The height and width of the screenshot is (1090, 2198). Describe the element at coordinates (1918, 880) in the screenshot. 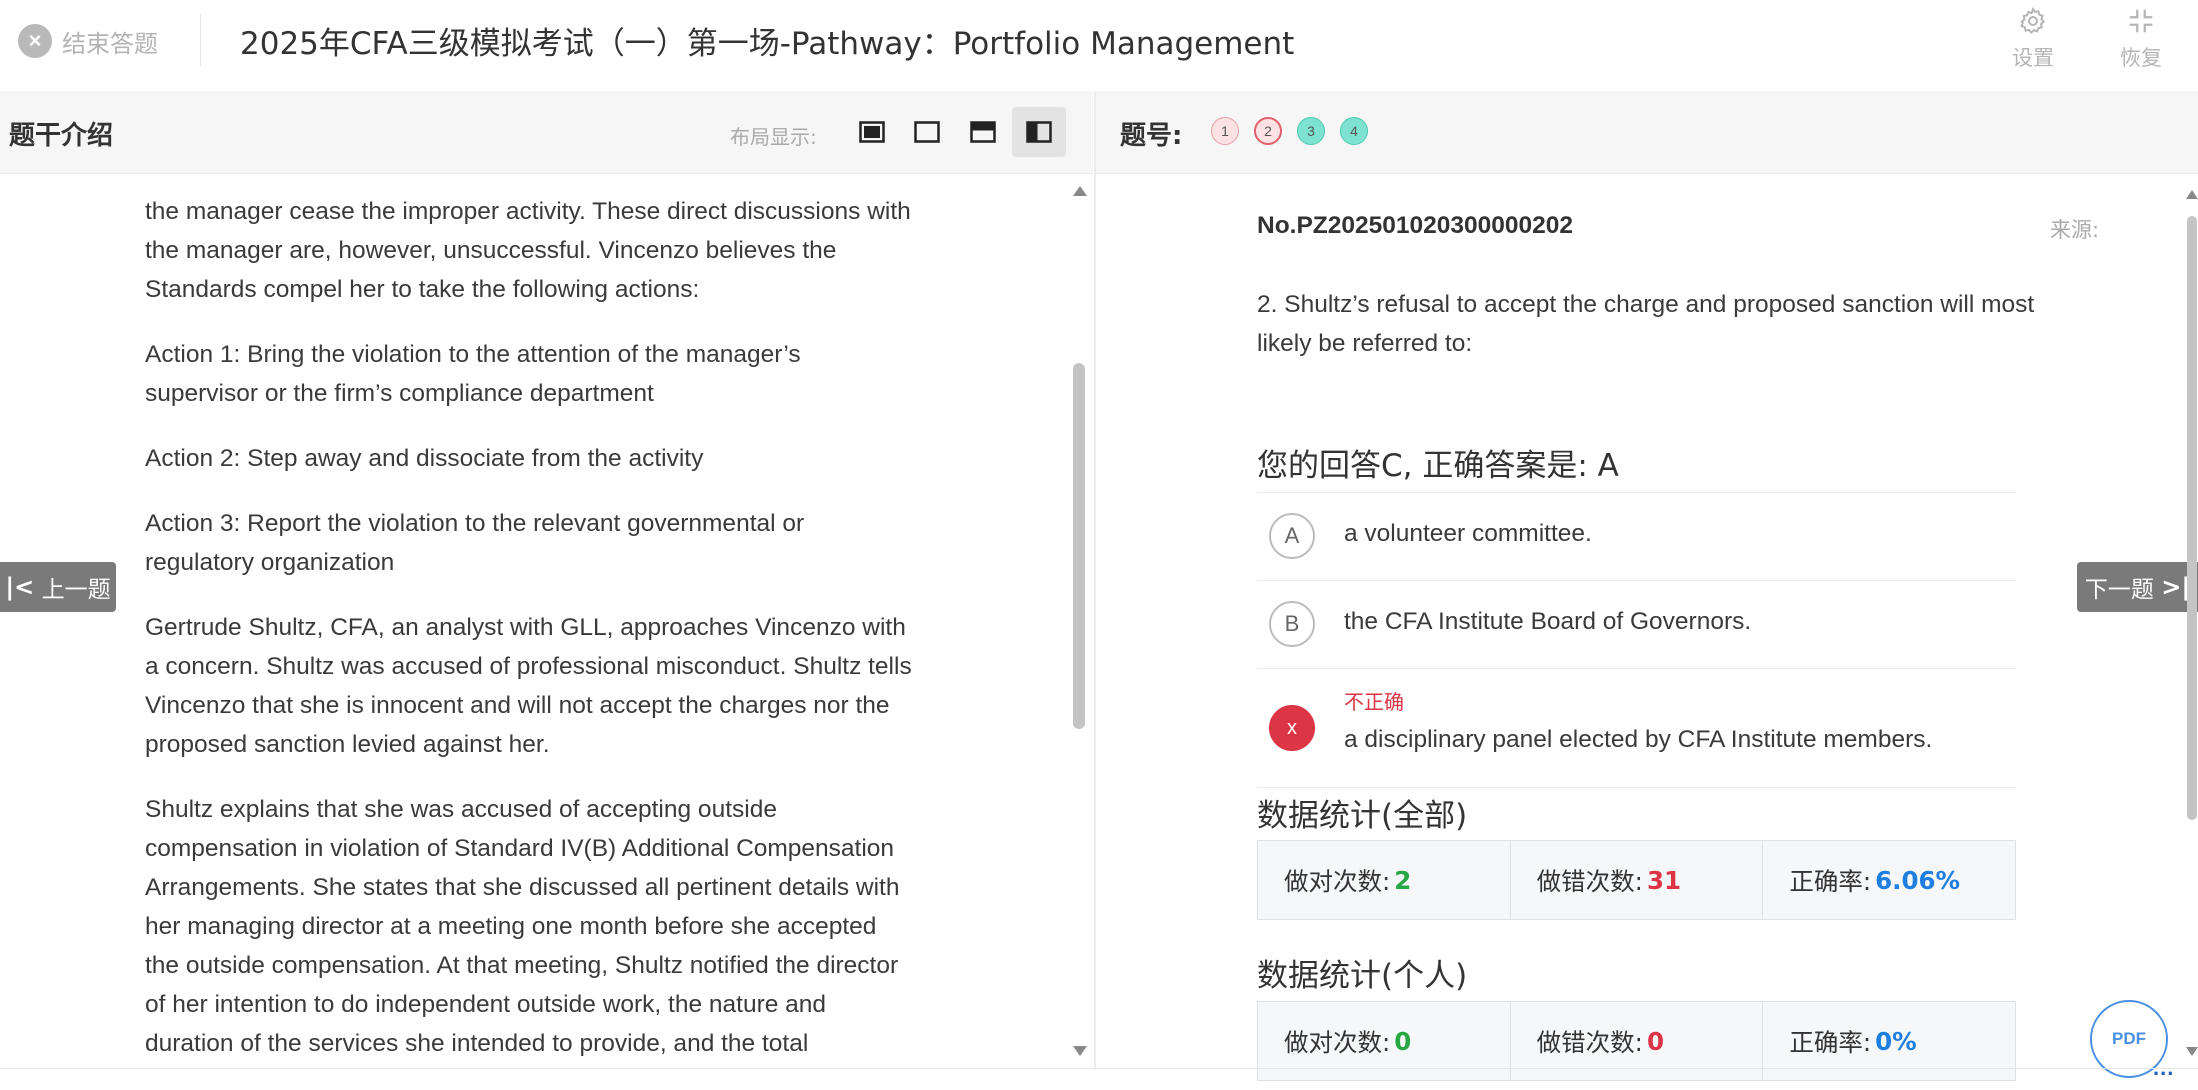

I see `stats-value: 6.06%` at that location.